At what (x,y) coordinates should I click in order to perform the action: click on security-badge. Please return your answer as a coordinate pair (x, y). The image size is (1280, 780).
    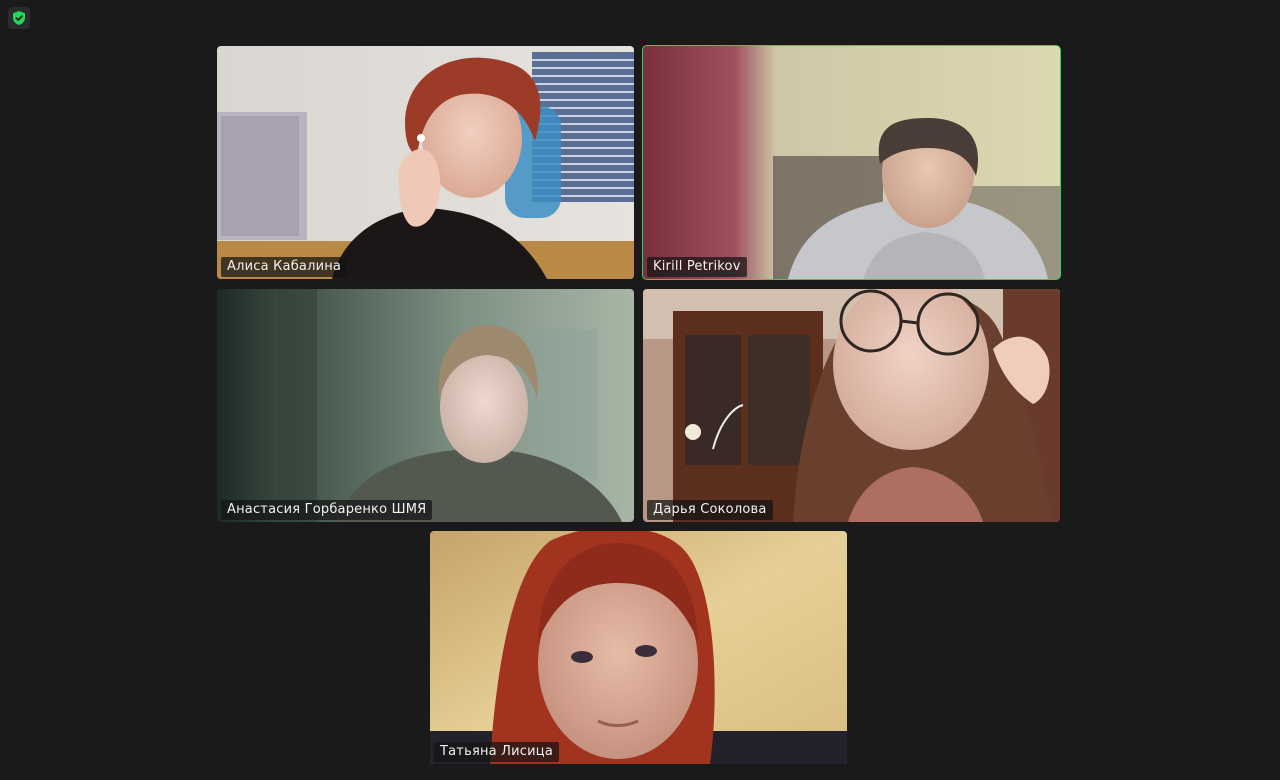
    Looking at the image, I should click on (19, 18).